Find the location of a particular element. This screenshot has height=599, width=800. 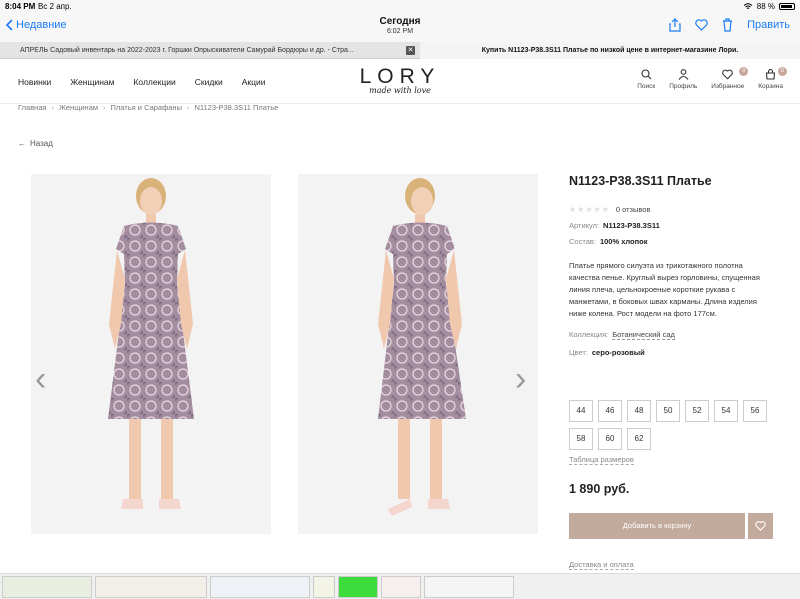

cart-badge: 0 is located at coordinates (782, 71).